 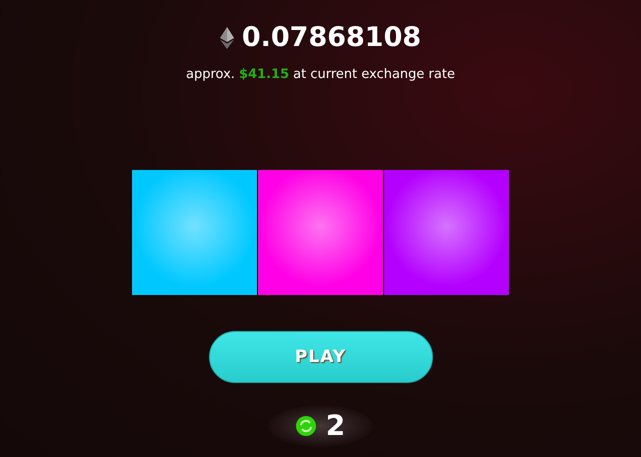 What do you see at coordinates (306, 426) in the screenshot?
I see `refresh-icon` at bounding box center [306, 426].